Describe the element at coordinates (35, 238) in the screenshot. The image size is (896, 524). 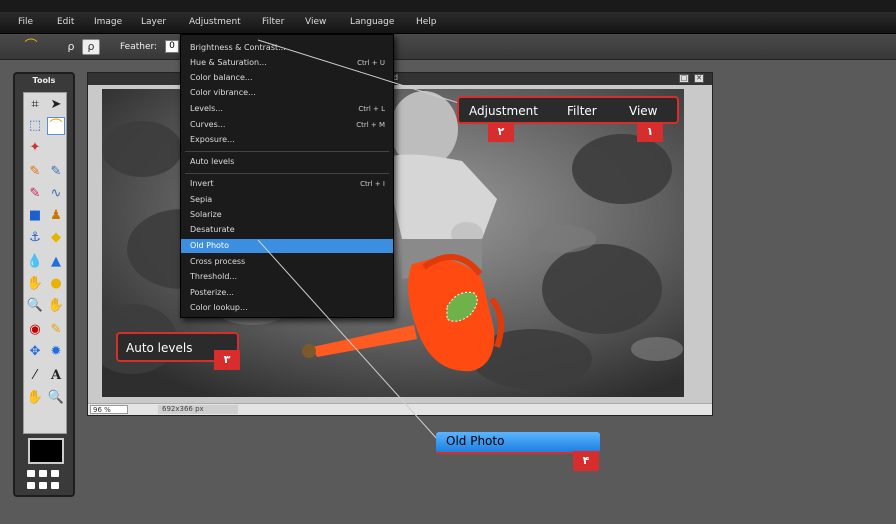
I see `fill-icon: ⚓` at that location.